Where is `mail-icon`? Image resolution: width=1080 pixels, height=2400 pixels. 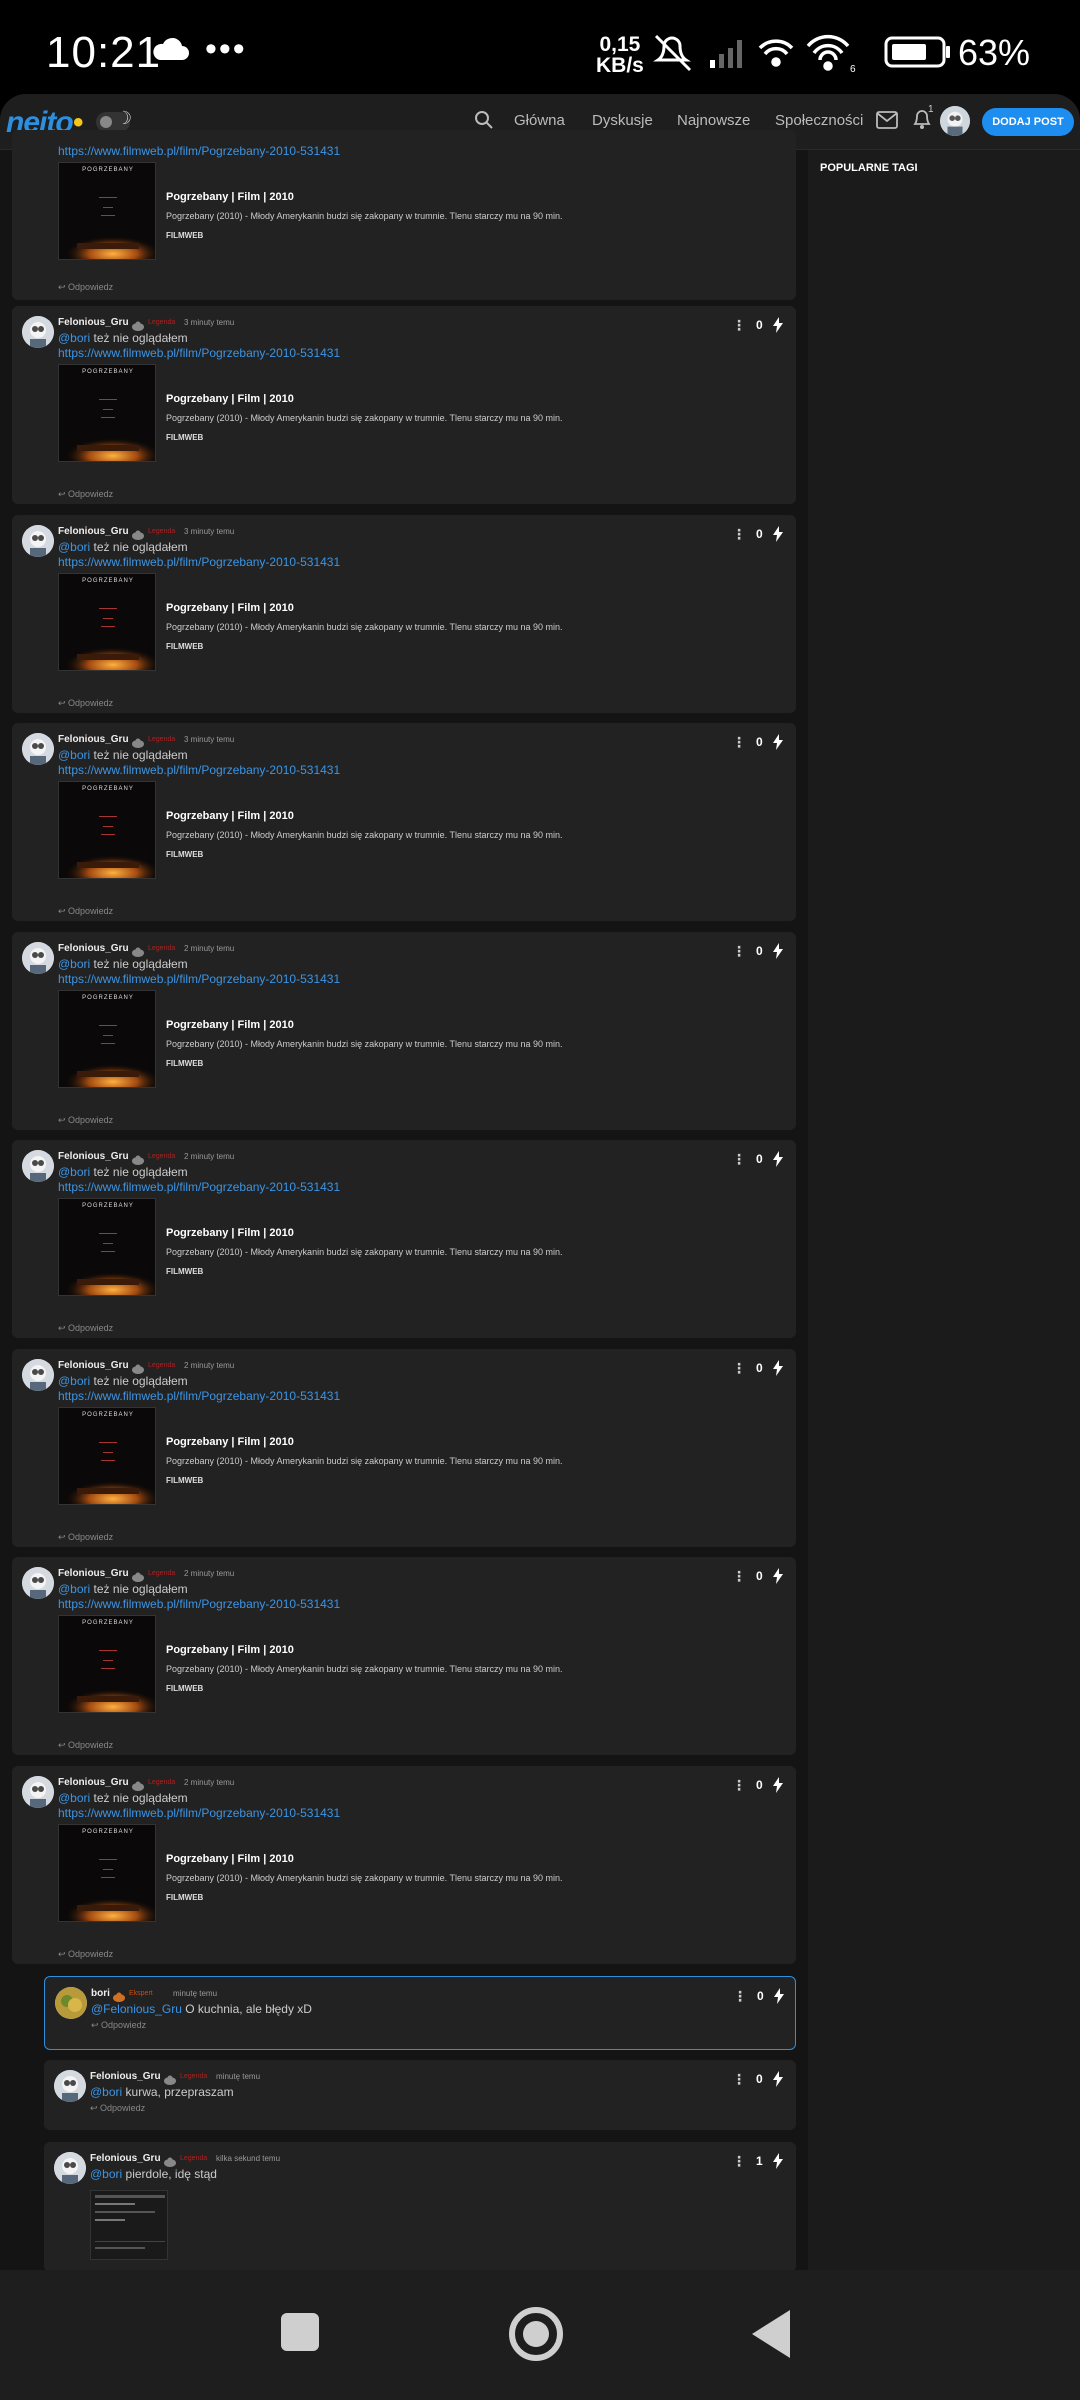 mail-icon is located at coordinates (887, 120).